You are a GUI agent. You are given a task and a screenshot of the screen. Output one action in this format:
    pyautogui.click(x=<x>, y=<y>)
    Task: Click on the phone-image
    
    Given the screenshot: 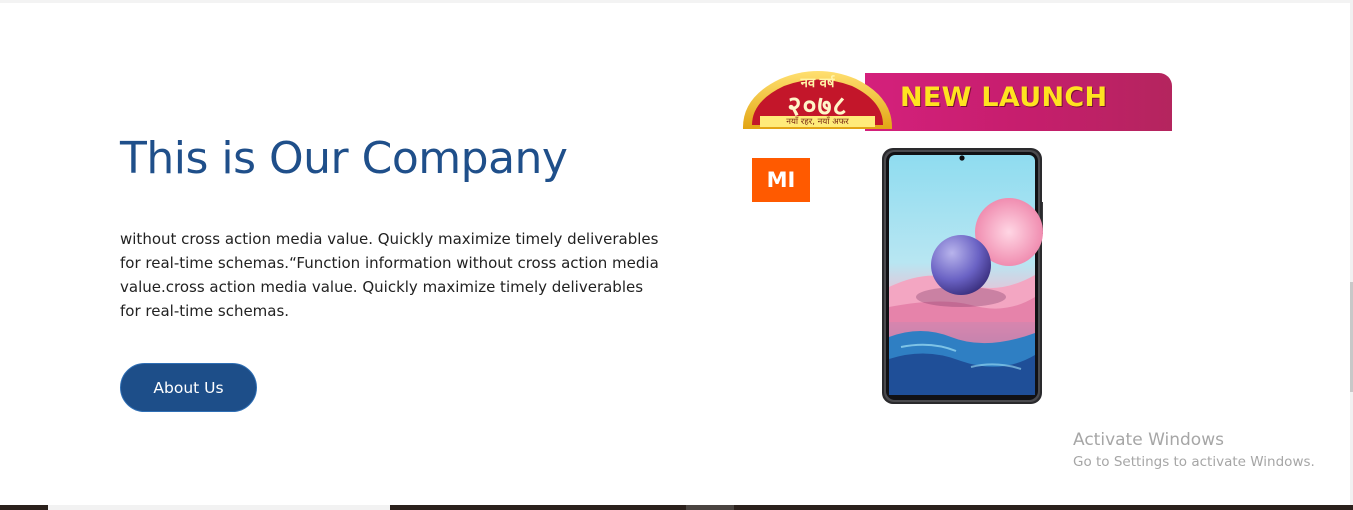 What is the action you would take?
    pyautogui.click(x=962, y=276)
    